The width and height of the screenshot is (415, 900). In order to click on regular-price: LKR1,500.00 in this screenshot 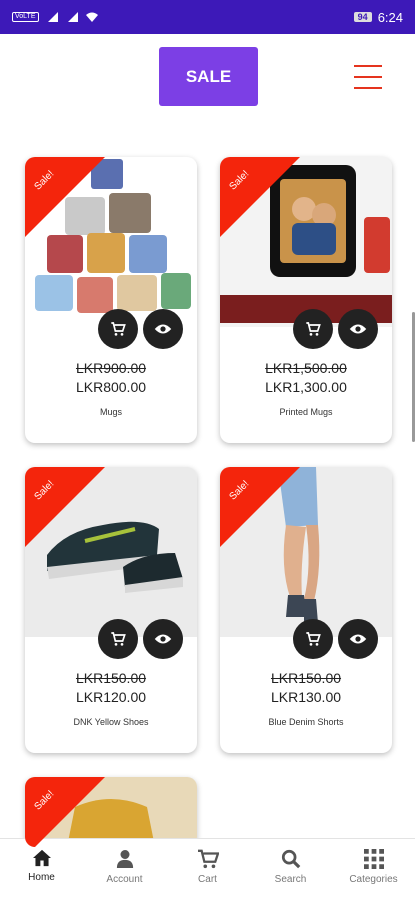, I will do `click(306, 368)`.